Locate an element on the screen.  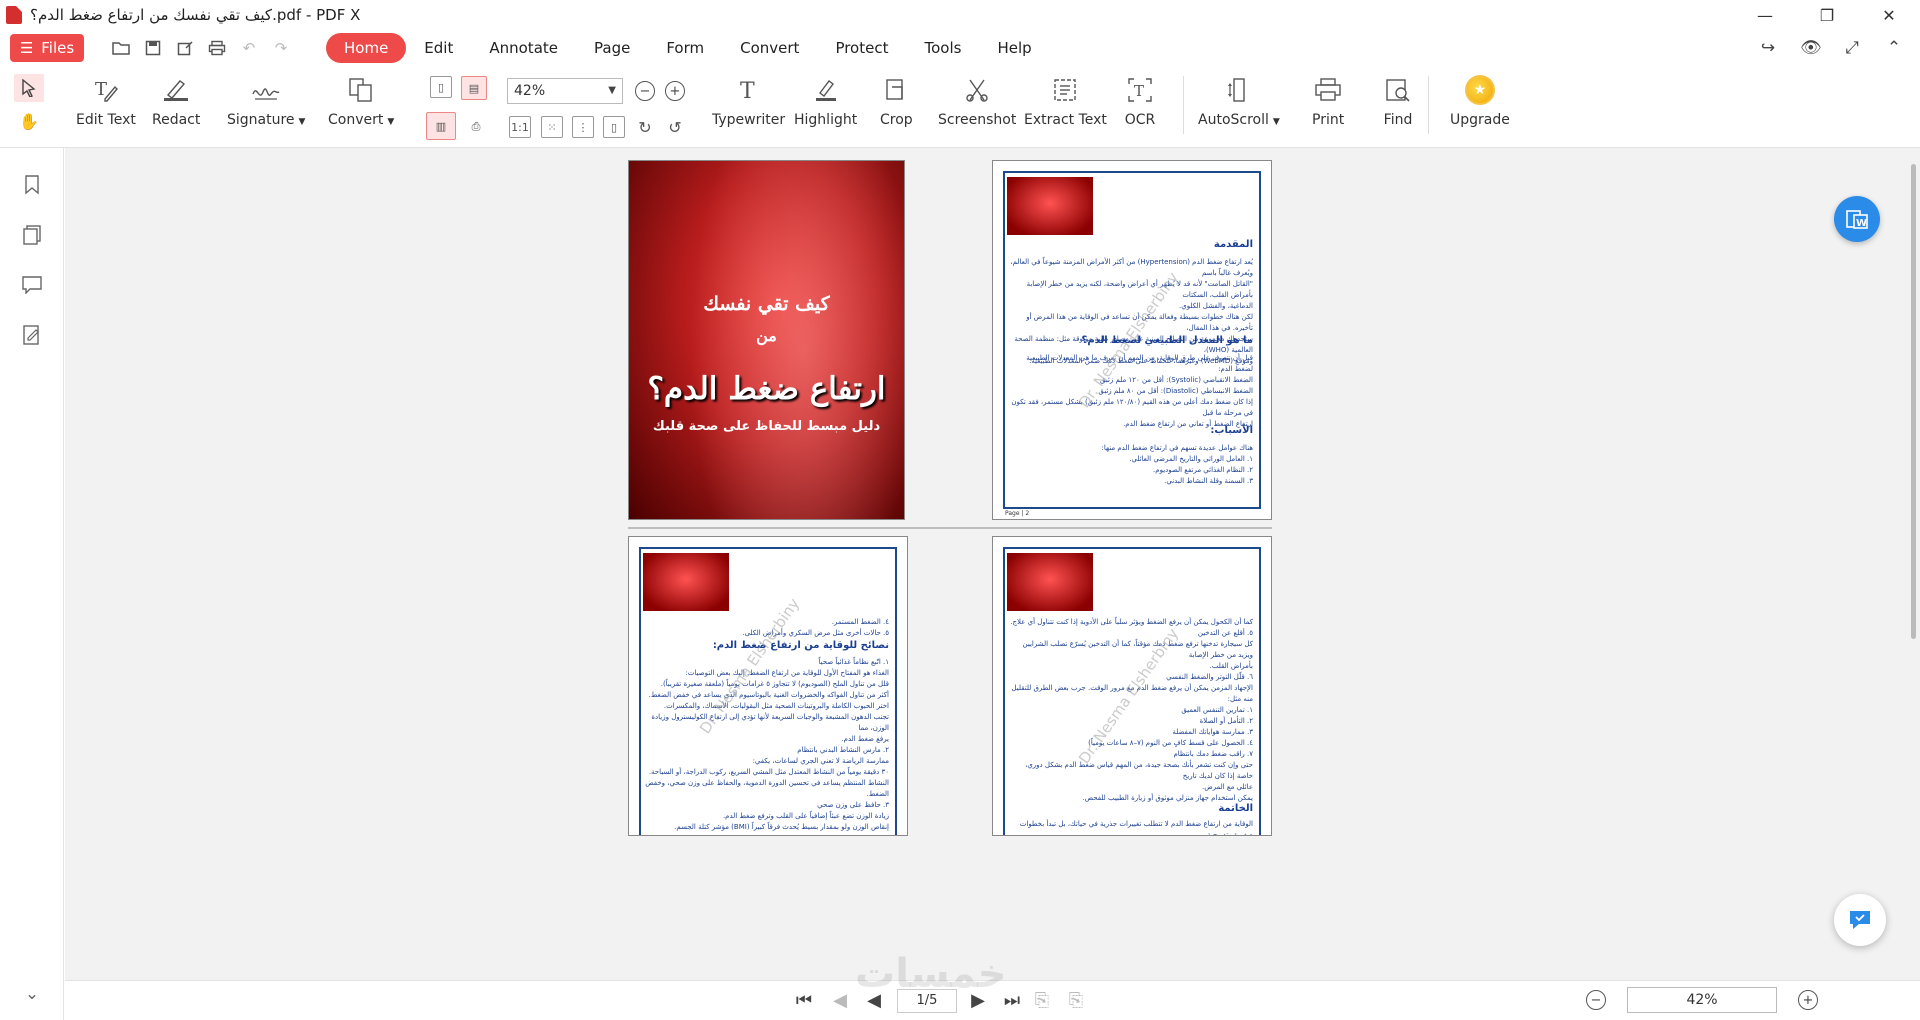
header-image is located at coordinates (1050, 206).